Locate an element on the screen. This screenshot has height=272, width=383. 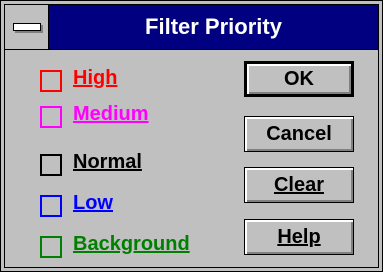
dialog-title: Filter Priority is located at coordinates (213, 26).